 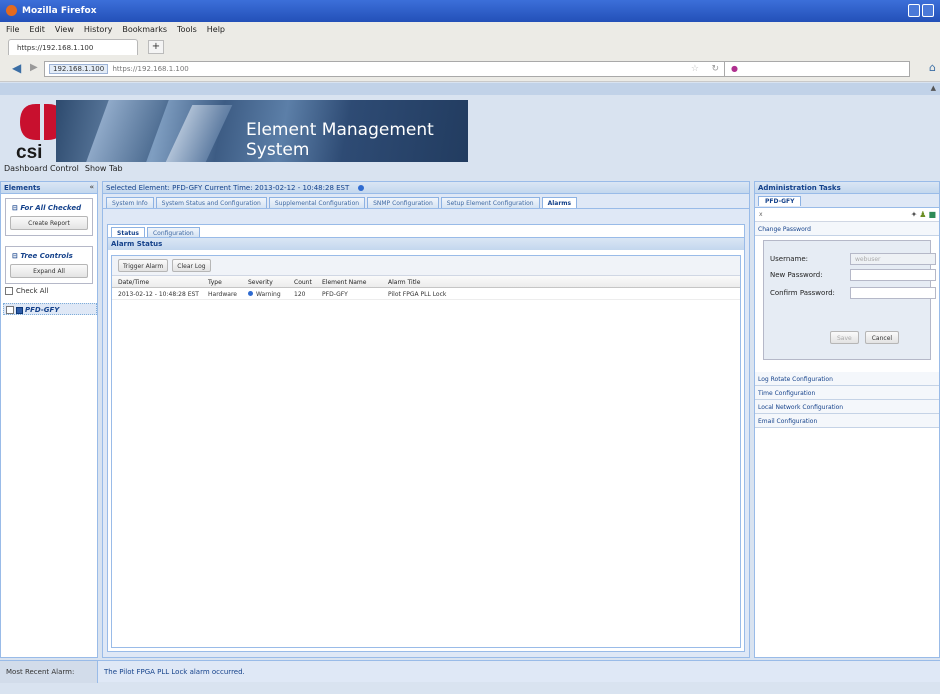 What do you see at coordinates (104, 168) in the screenshot?
I see `show-tab-link: Show Tab` at bounding box center [104, 168].